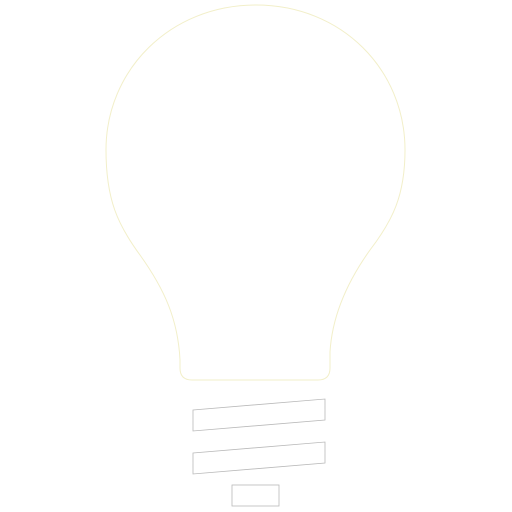 Image resolution: width=512 pixels, height=512 pixels. What do you see at coordinates (255, 495) in the screenshot?
I see `base-contact-tip` at bounding box center [255, 495].